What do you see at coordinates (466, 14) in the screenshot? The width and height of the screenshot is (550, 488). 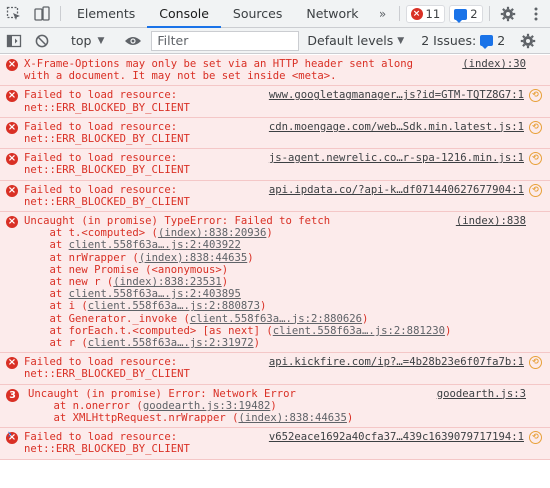 I see `messages-badge: 2` at bounding box center [466, 14].